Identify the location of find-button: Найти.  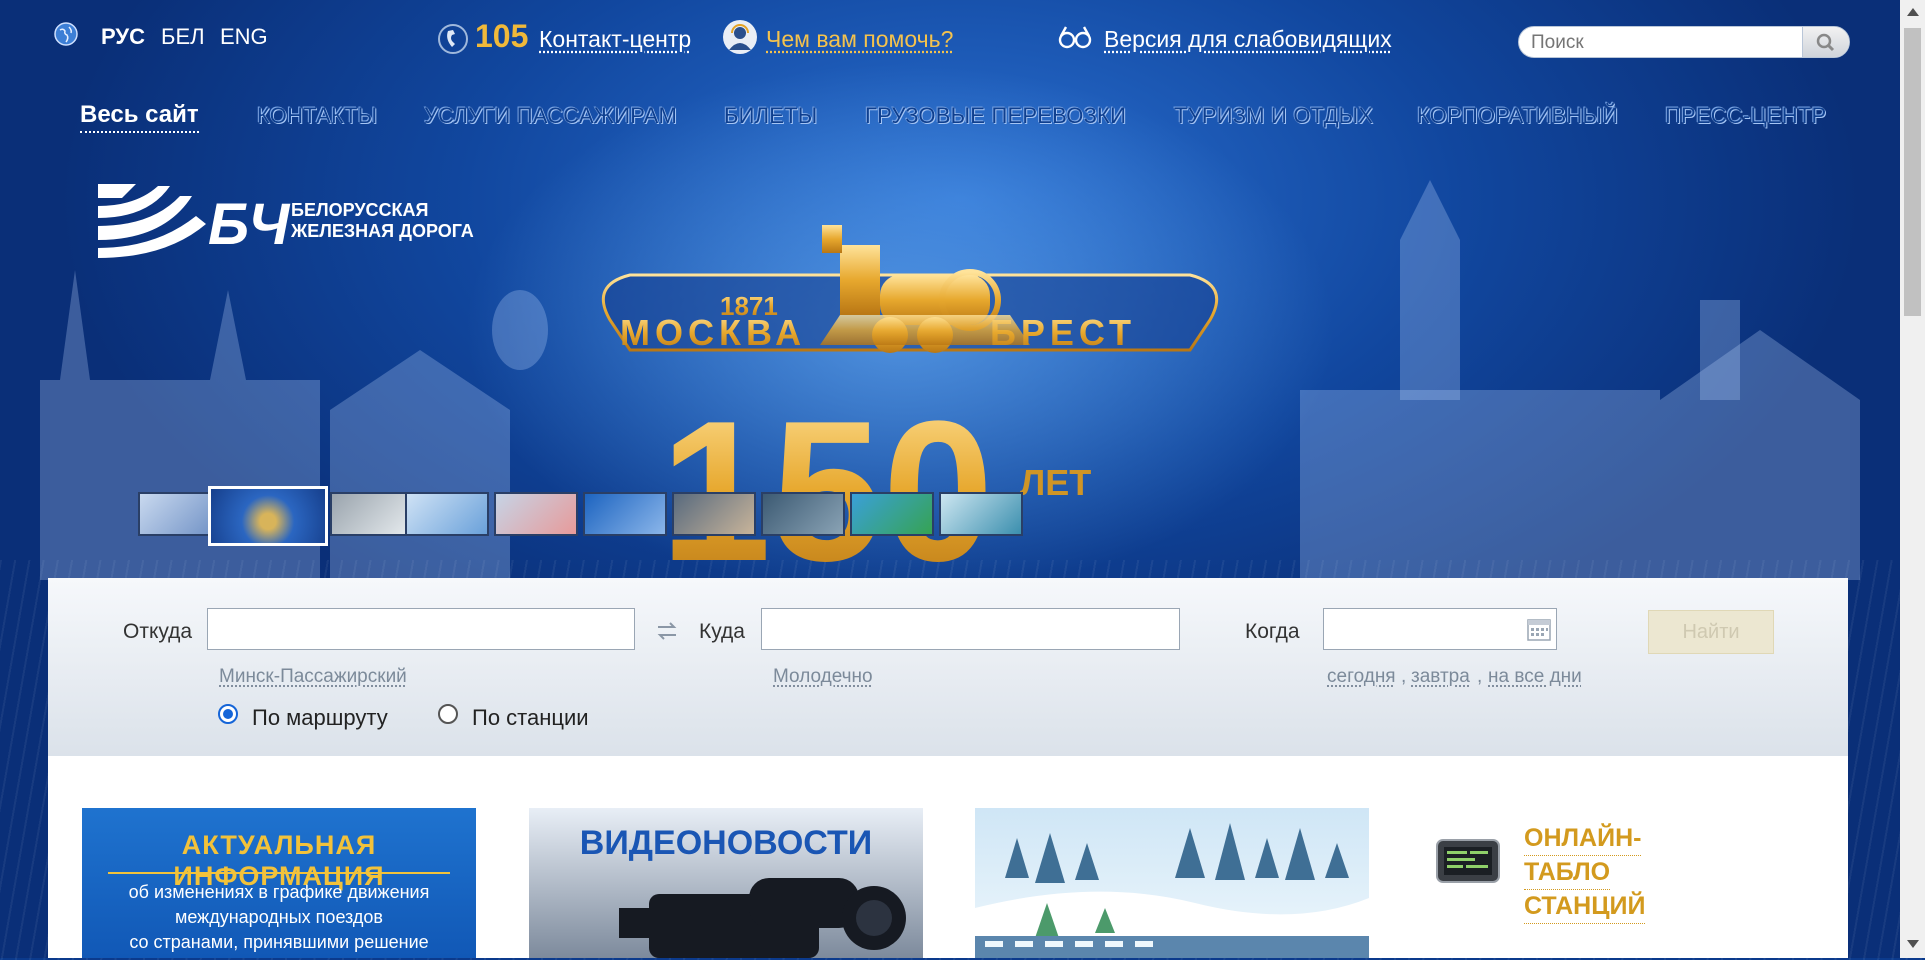
(1711, 632).